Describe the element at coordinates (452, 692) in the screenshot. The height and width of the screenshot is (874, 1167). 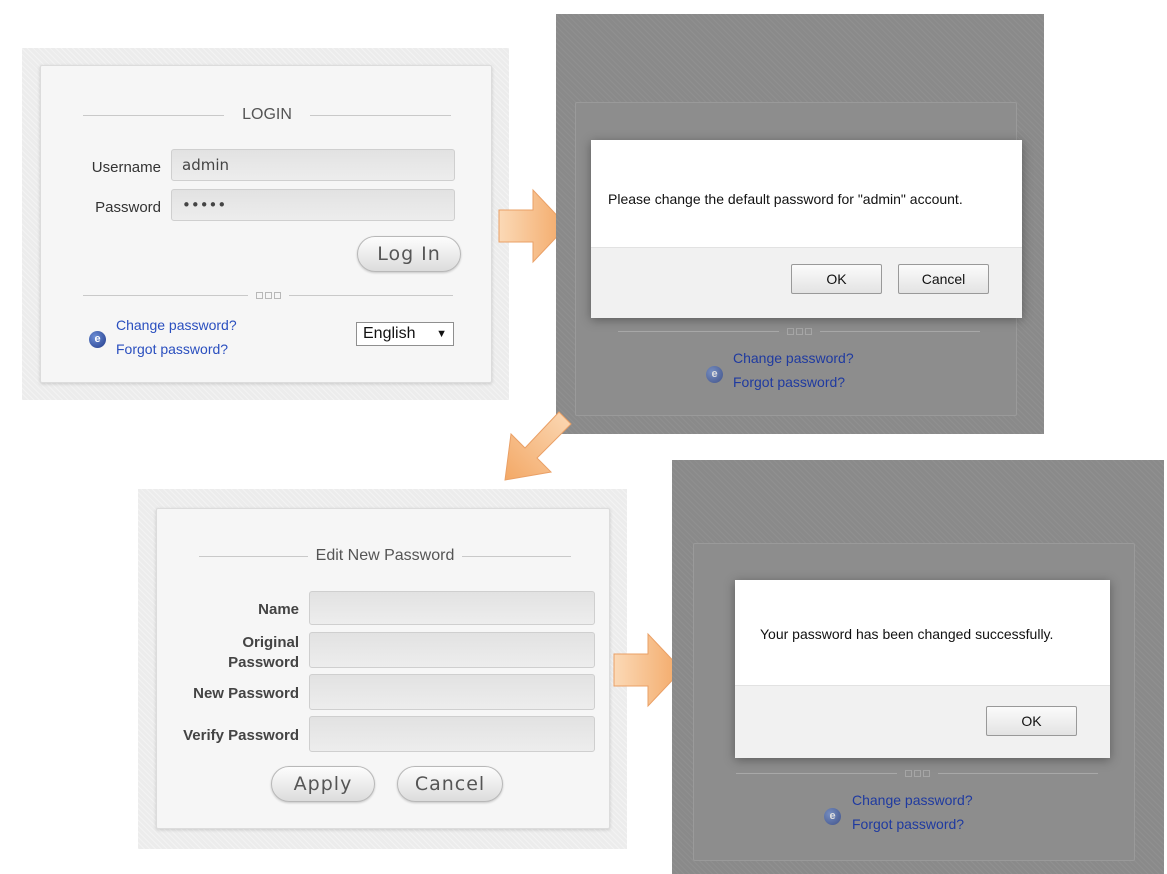
I see `new-password-input` at that location.